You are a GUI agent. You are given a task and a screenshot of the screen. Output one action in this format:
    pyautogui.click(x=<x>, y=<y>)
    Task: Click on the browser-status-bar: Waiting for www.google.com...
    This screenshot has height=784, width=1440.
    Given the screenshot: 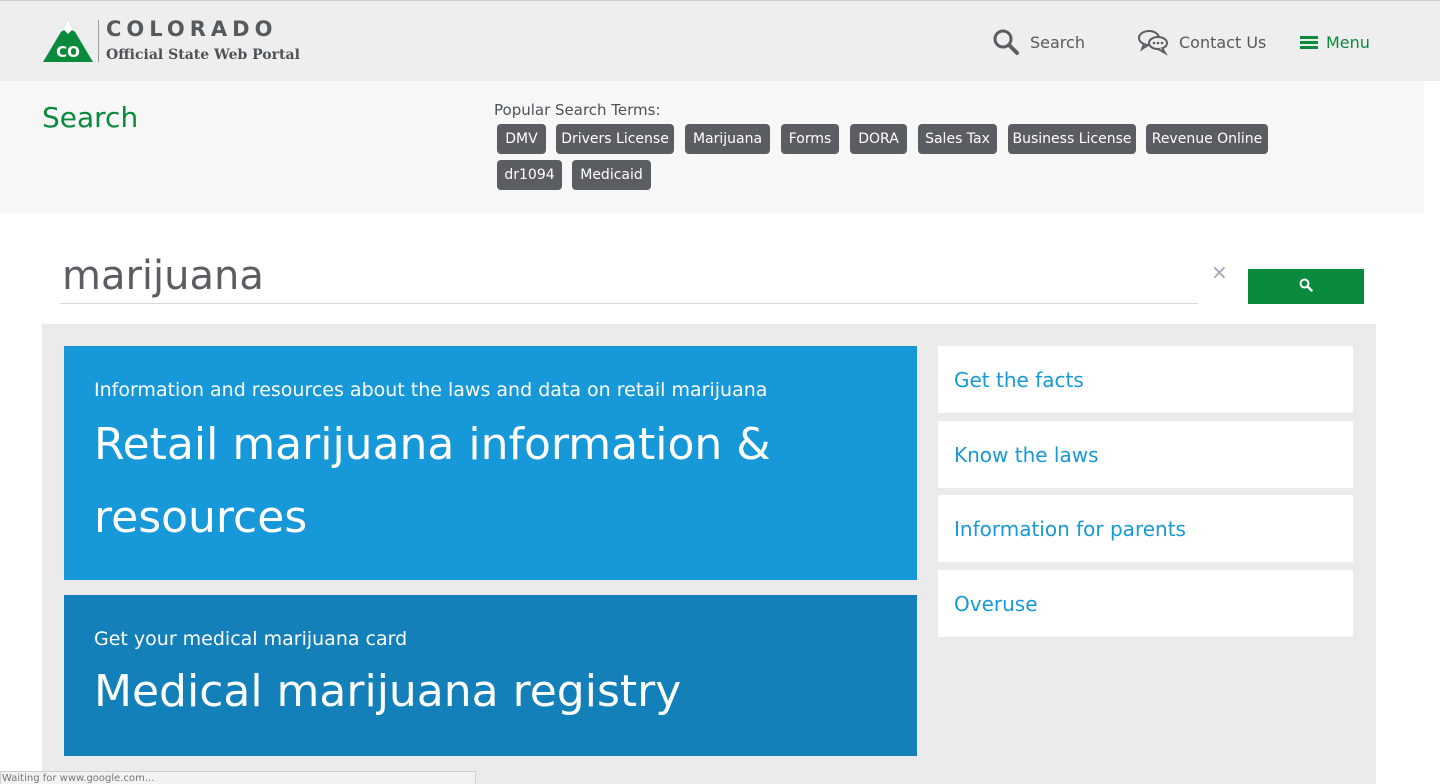 What is the action you would take?
    pyautogui.click(x=238, y=777)
    